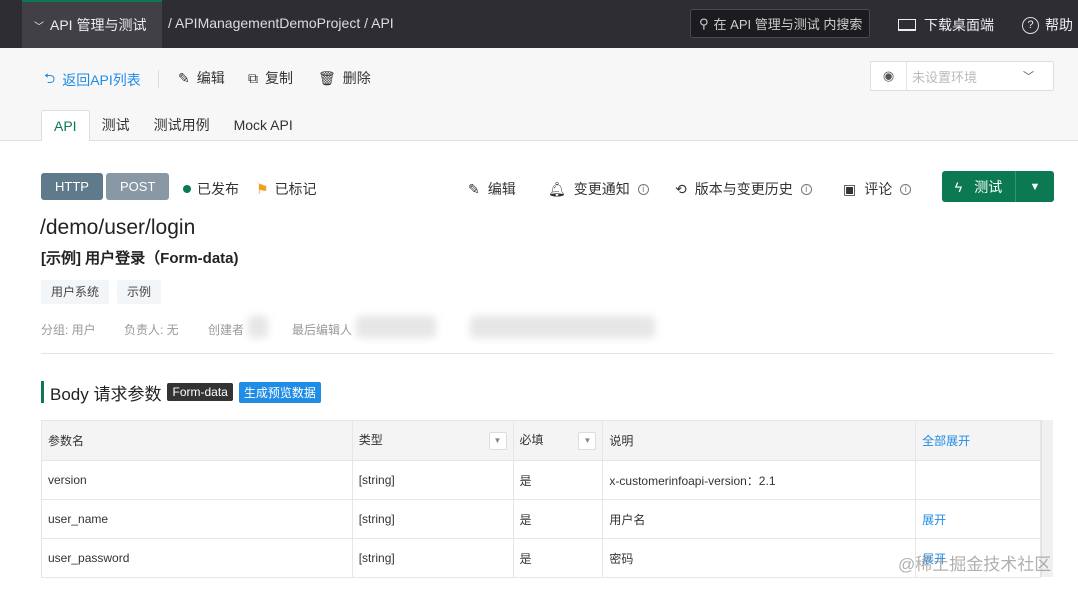 The width and height of the screenshot is (1078, 591). Describe the element at coordinates (140, 258) in the screenshot. I see `api-name: [示例] 用户登录（Form-data)` at that location.